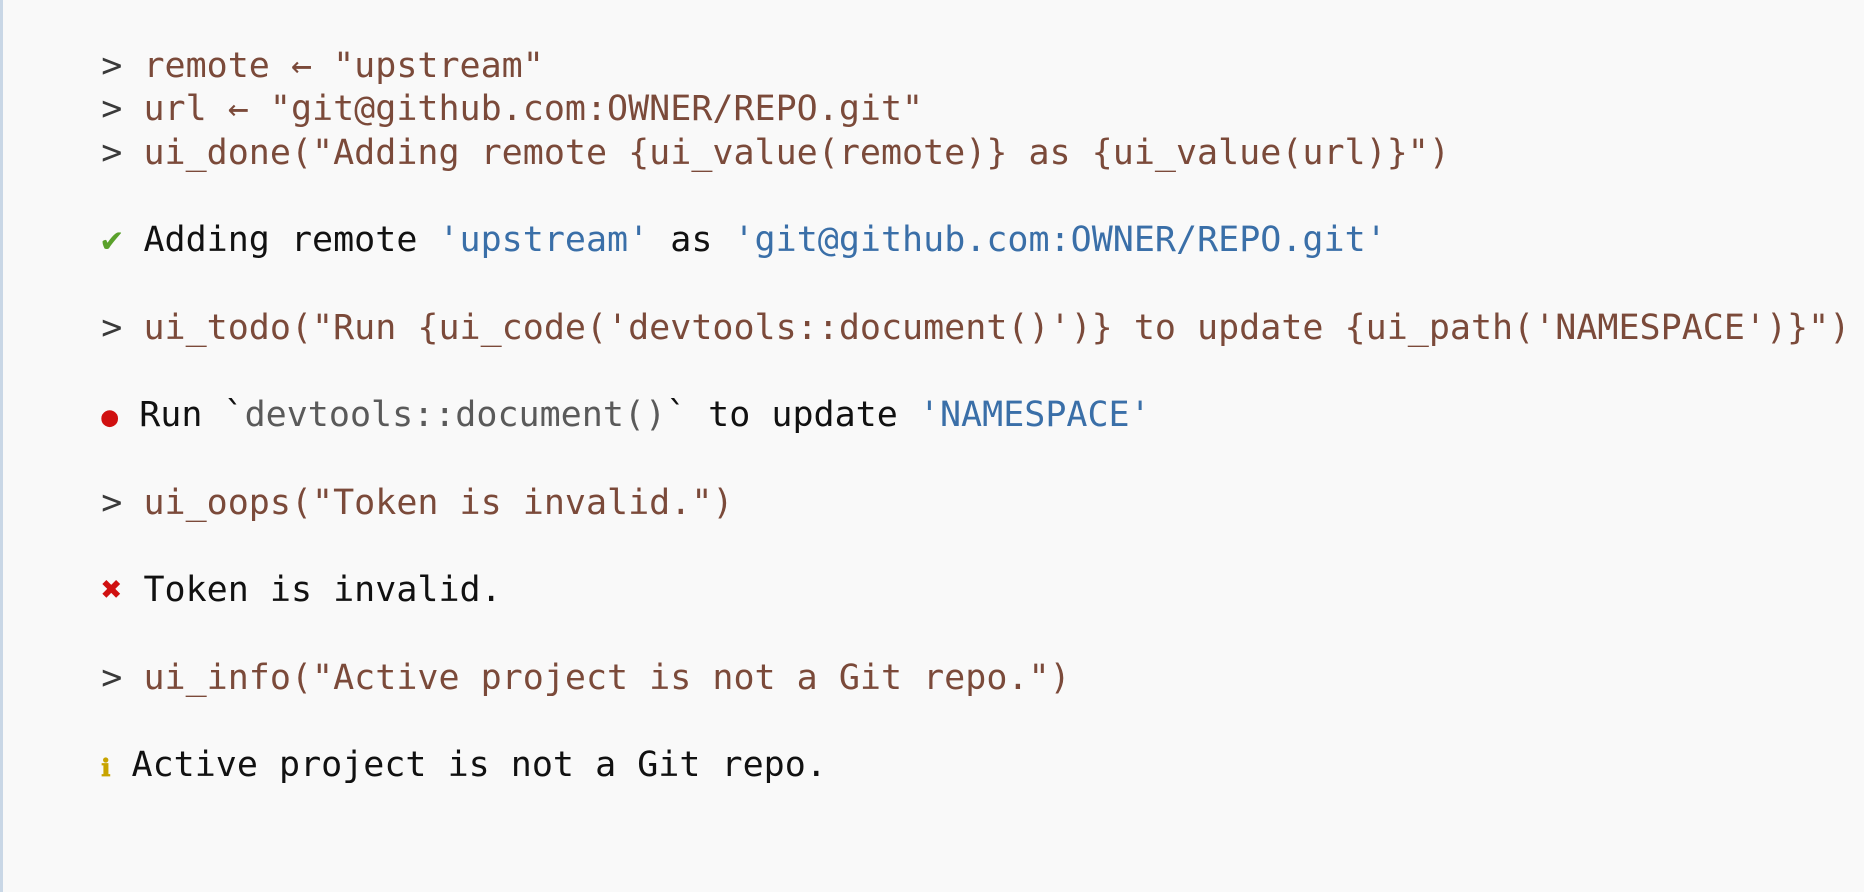  Describe the element at coordinates (544, 240) in the screenshot. I see `remote-value: 'upstream'` at that location.